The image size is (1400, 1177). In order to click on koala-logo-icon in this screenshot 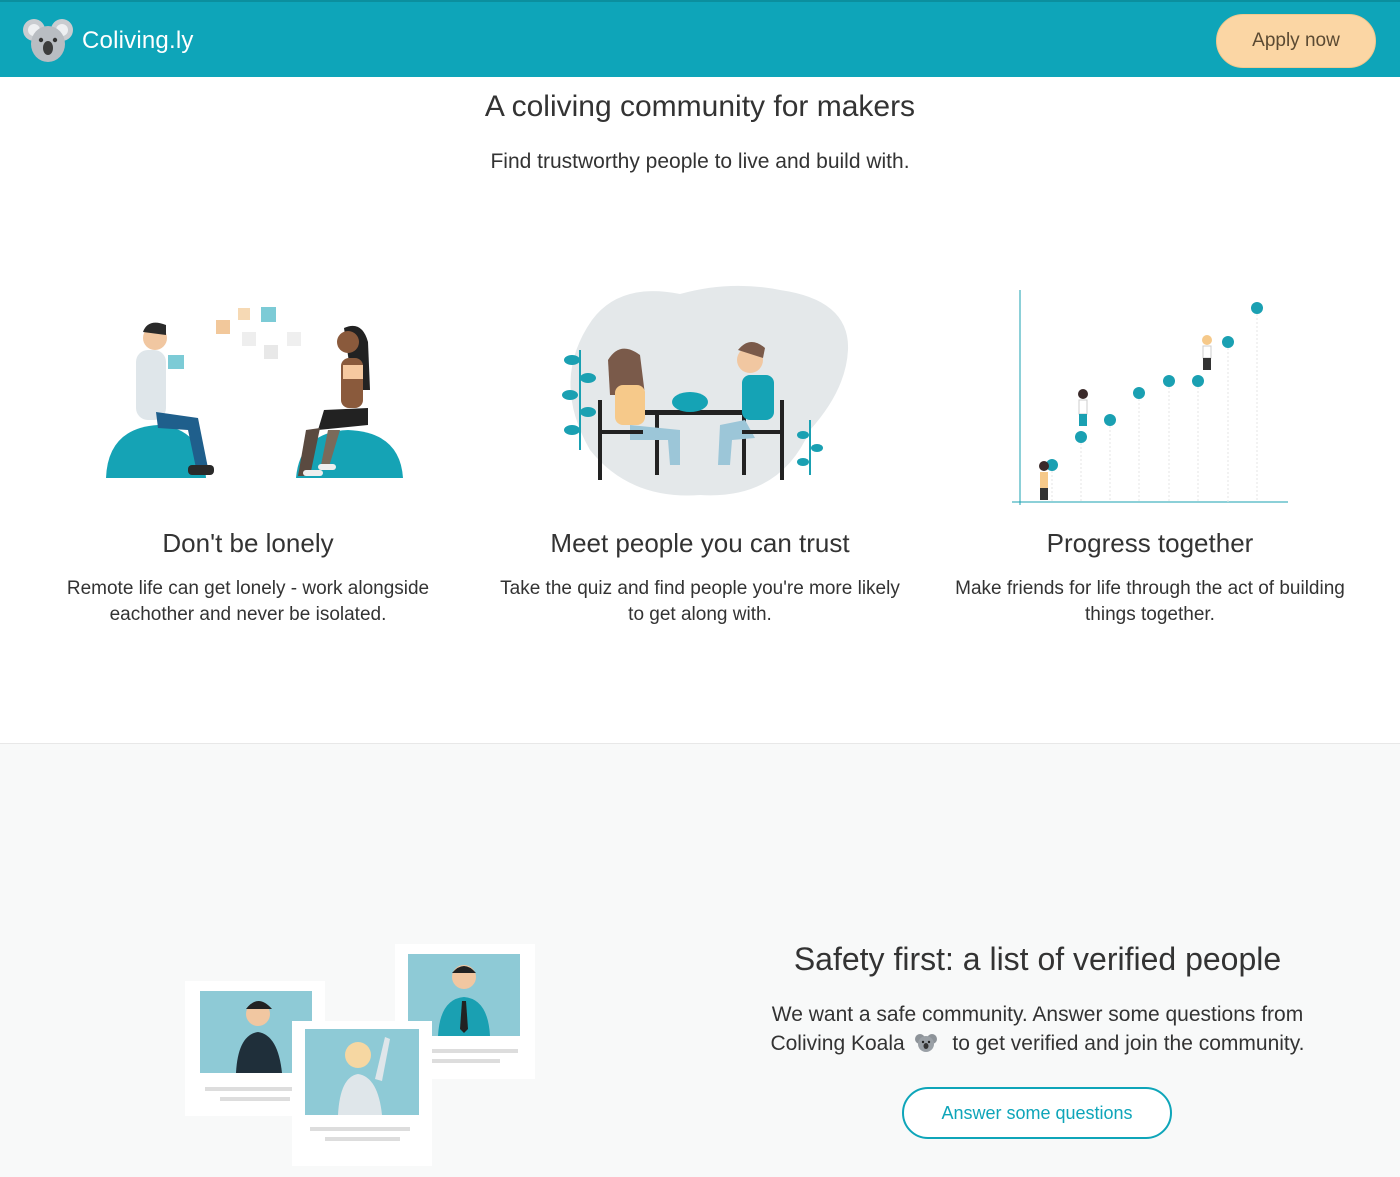, I will do `click(48, 40)`.